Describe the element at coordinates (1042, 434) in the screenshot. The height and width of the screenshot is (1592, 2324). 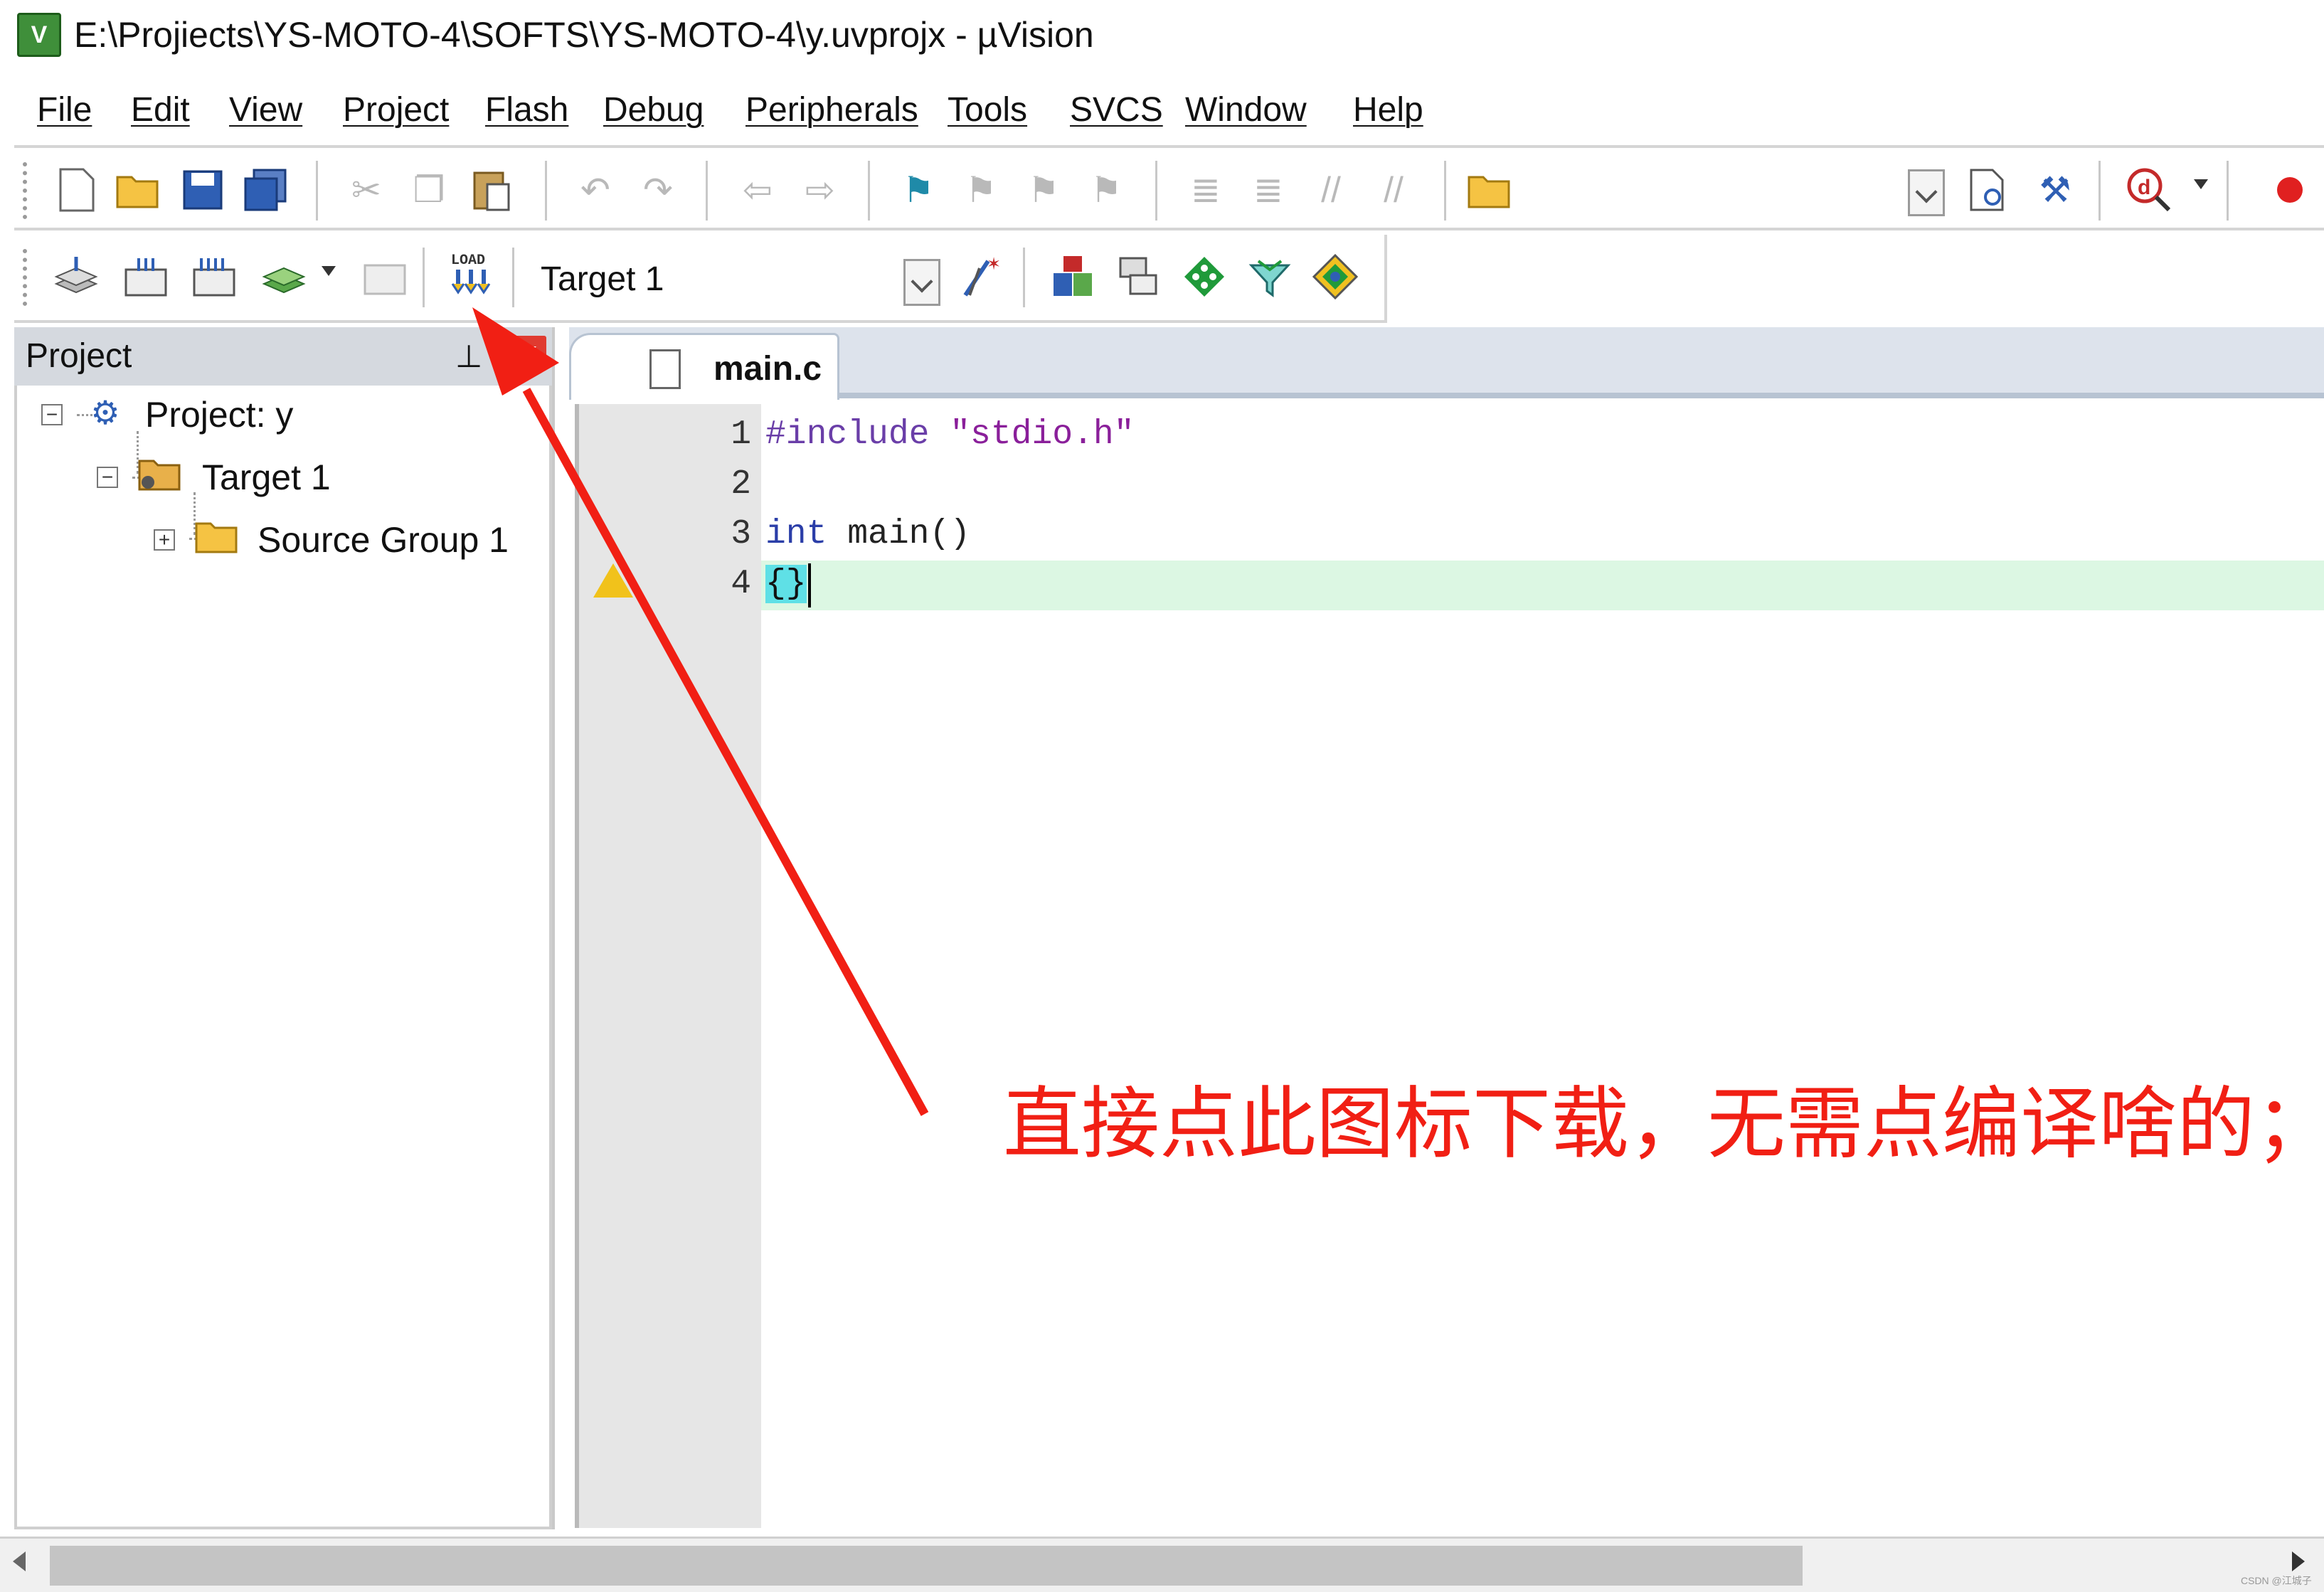
I see `string-literal: "stdio.h"` at that location.